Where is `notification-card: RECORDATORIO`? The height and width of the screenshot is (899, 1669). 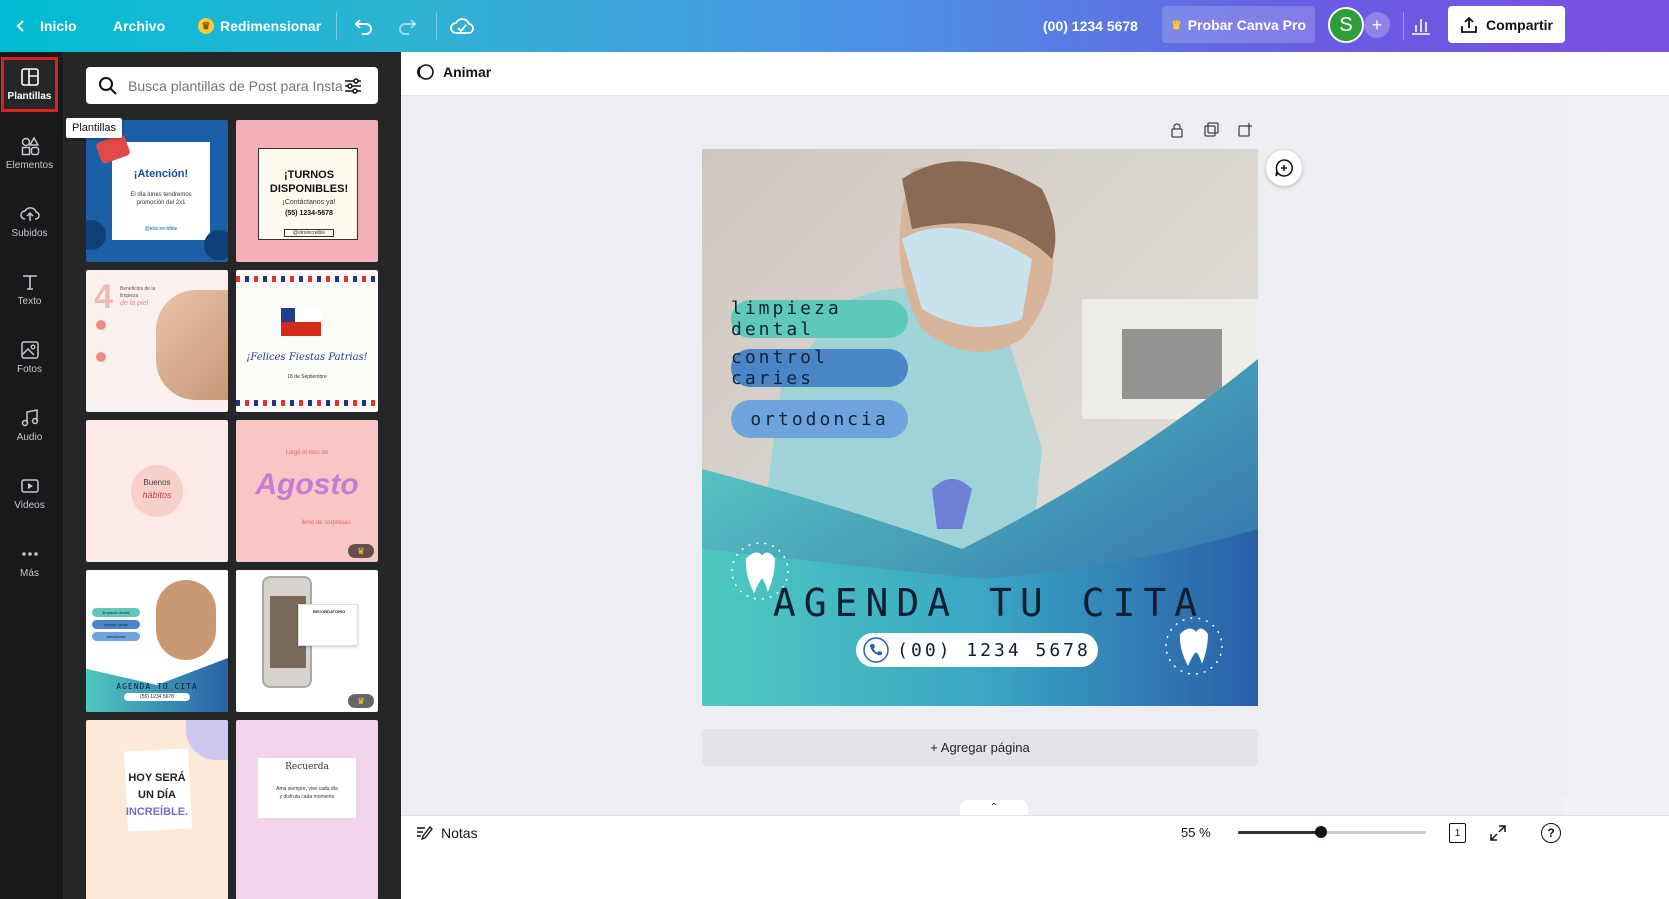
notification-card: RECORDATORIO is located at coordinates (328, 625).